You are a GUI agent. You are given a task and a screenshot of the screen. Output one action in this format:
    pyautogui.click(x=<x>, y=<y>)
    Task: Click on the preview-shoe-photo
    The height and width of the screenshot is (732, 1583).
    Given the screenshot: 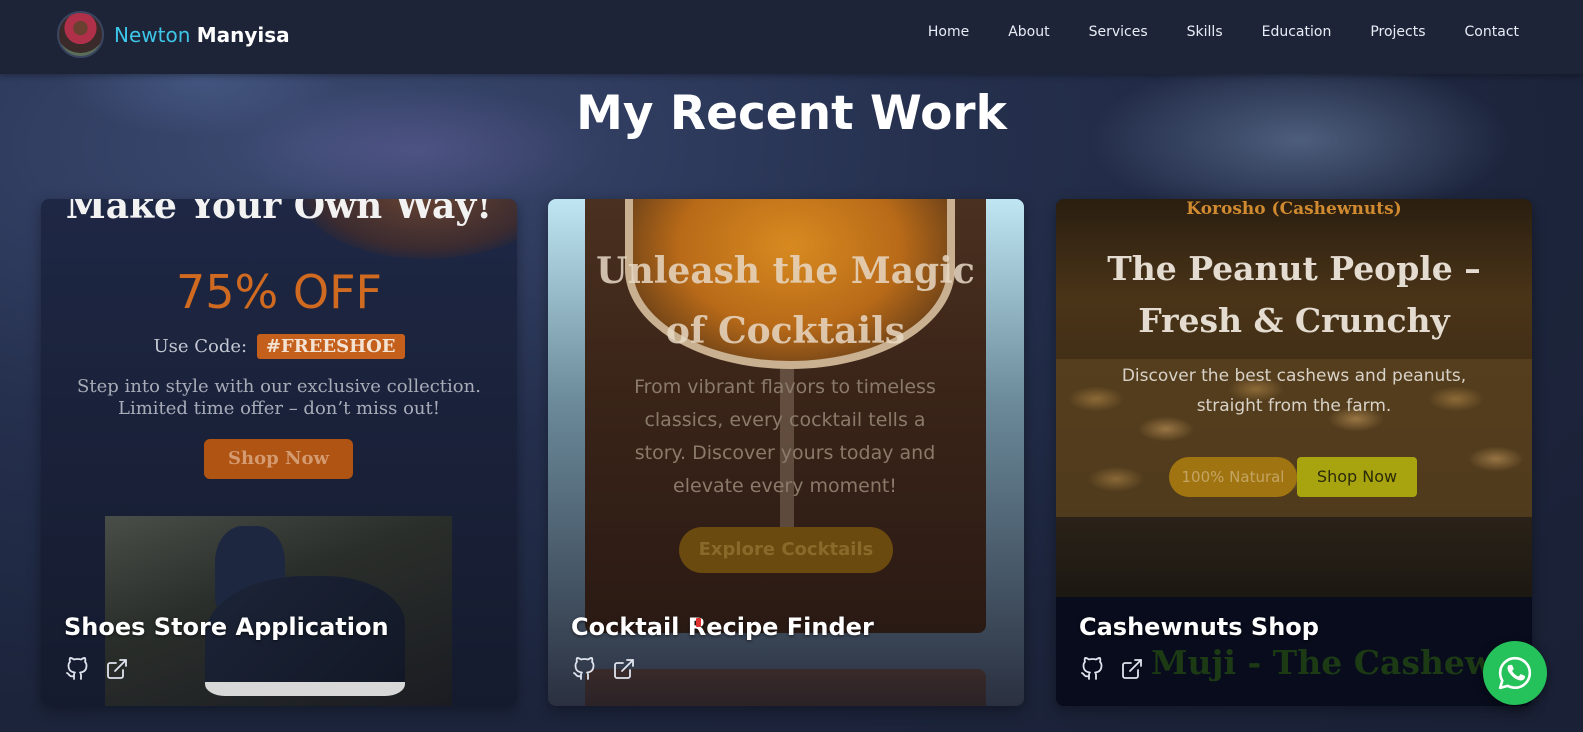 What is the action you would take?
    pyautogui.click(x=278, y=611)
    